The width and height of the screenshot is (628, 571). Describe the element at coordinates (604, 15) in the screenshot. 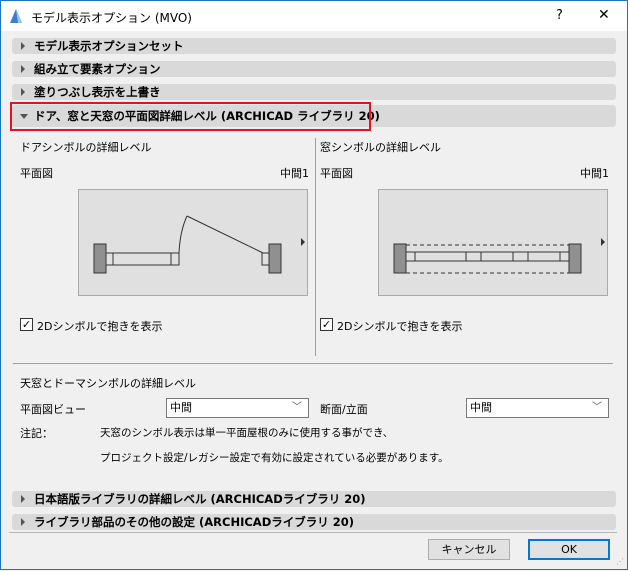

I see `close-button: ✕` at that location.